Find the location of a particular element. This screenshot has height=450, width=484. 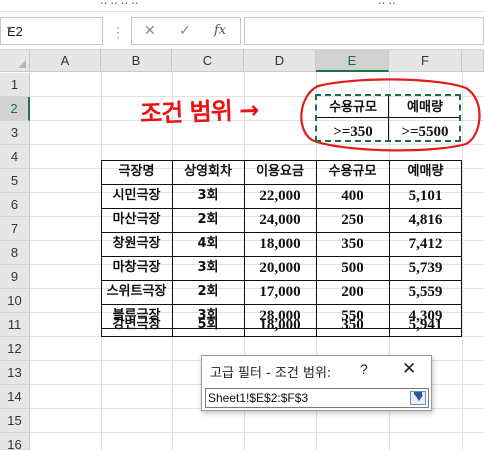

criteria-value: >=350 is located at coordinates (353, 132).